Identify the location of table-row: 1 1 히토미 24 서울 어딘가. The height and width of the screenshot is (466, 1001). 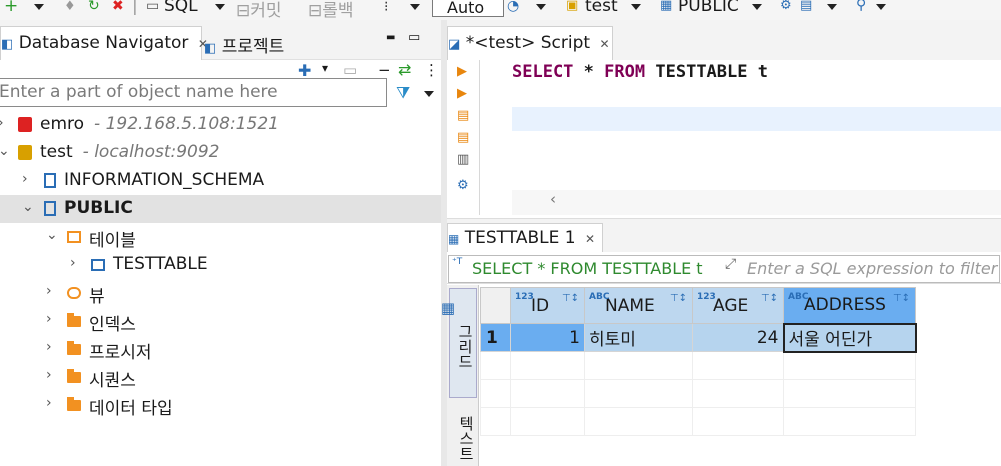
(698, 337).